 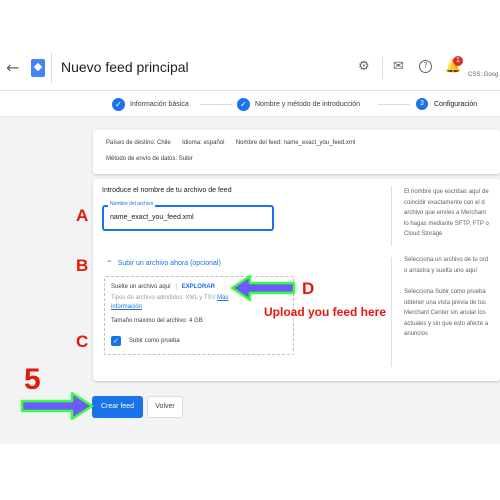 What do you see at coordinates (319, 143) in the screenshot?
I see `feed-name-value: name_exact_you_feed.xml` at bounding box center [319, 143].